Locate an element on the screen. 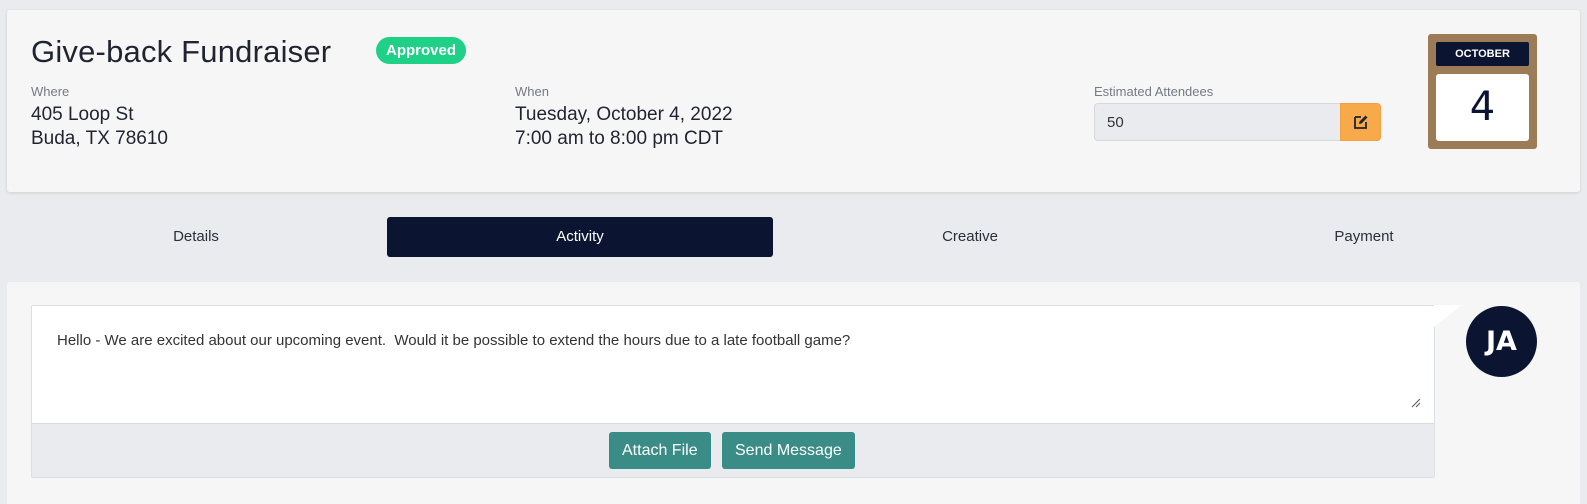 The height and width of the screenshot is (504, 1587). address-line1: 405 Loop St is located at coordinates (82, 114).